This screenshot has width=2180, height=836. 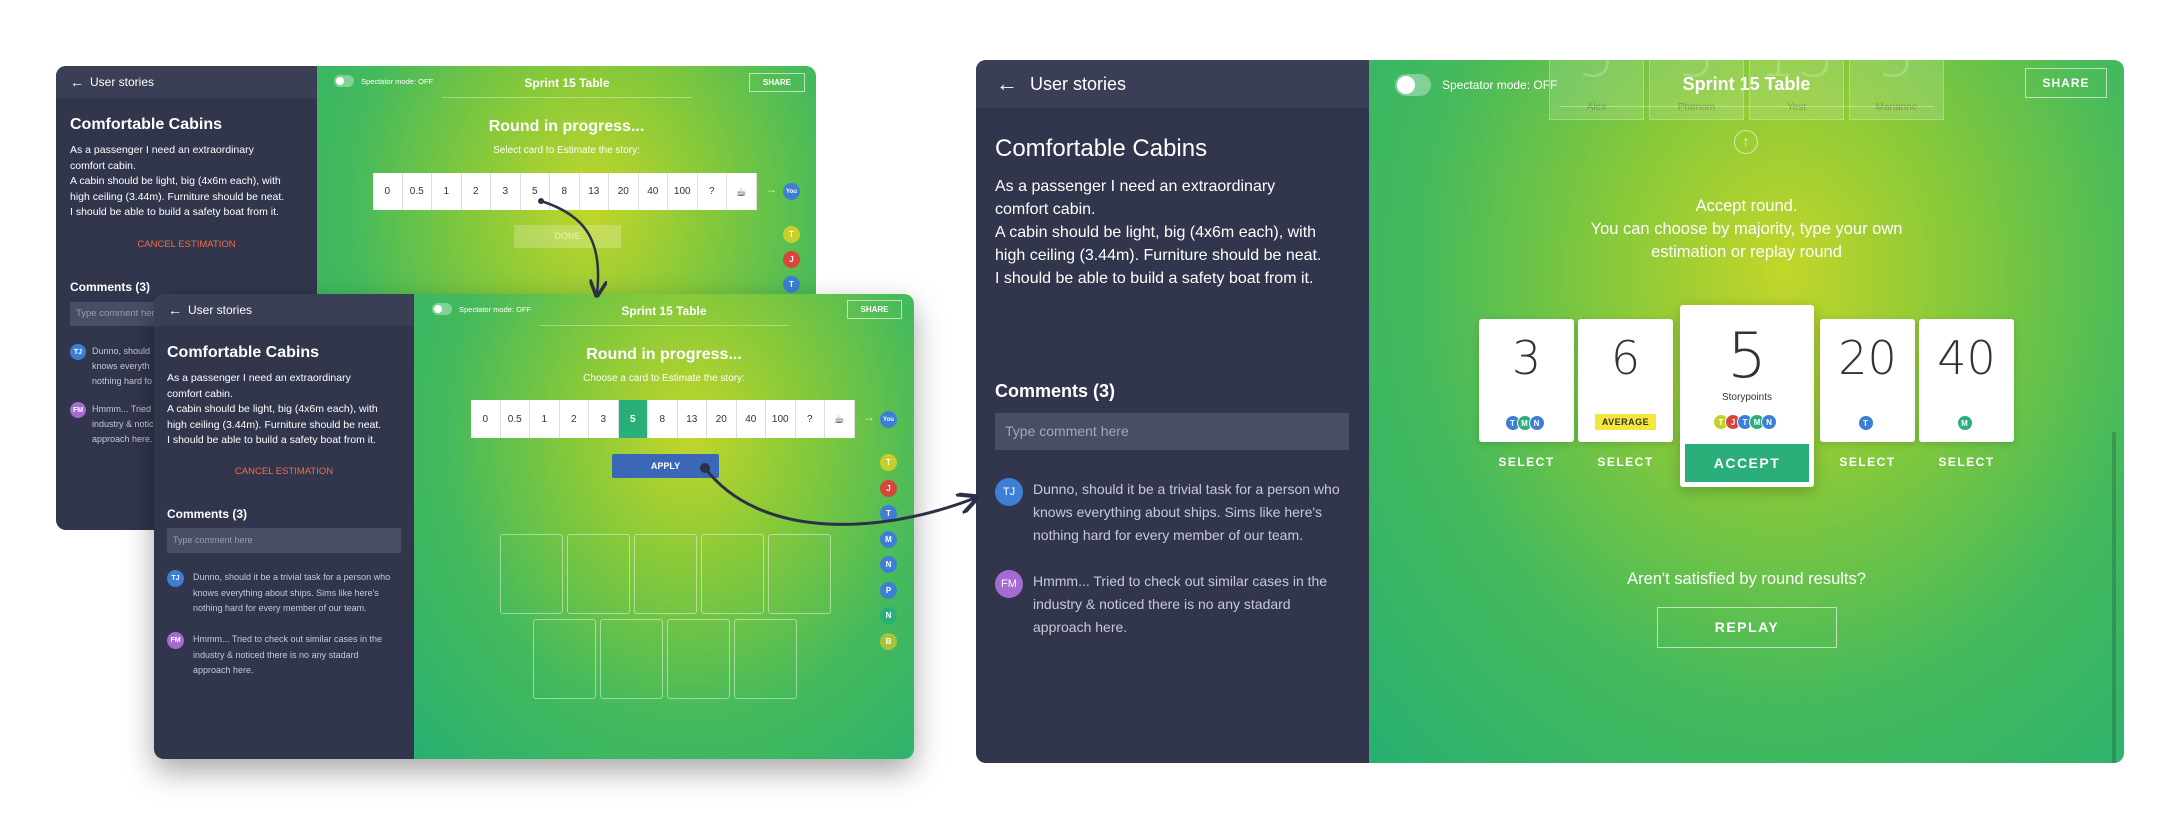 What do you see at coordinates (664, 378) in the screenshot?
I see `round-subtitle: Choose a card to Estimate the story:` at bounding box center [664, 378].